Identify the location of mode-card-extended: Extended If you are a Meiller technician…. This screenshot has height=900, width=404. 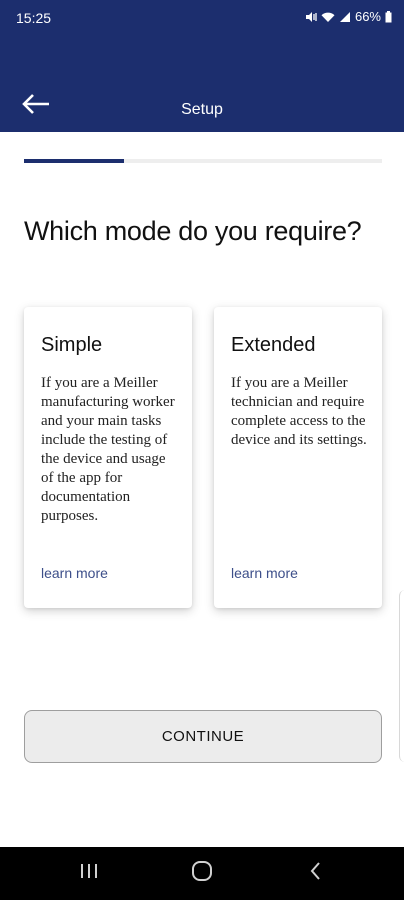
(298, 457).